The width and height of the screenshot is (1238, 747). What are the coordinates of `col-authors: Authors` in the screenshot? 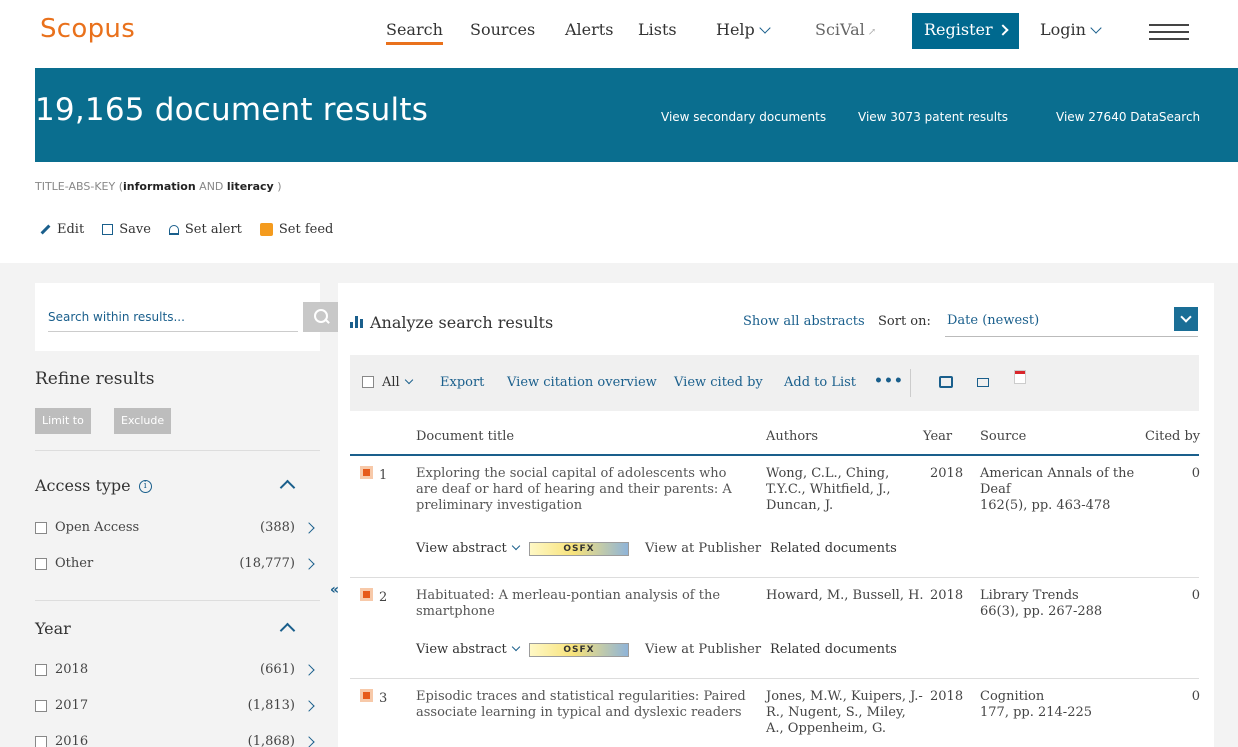 It's located at (792, 436).